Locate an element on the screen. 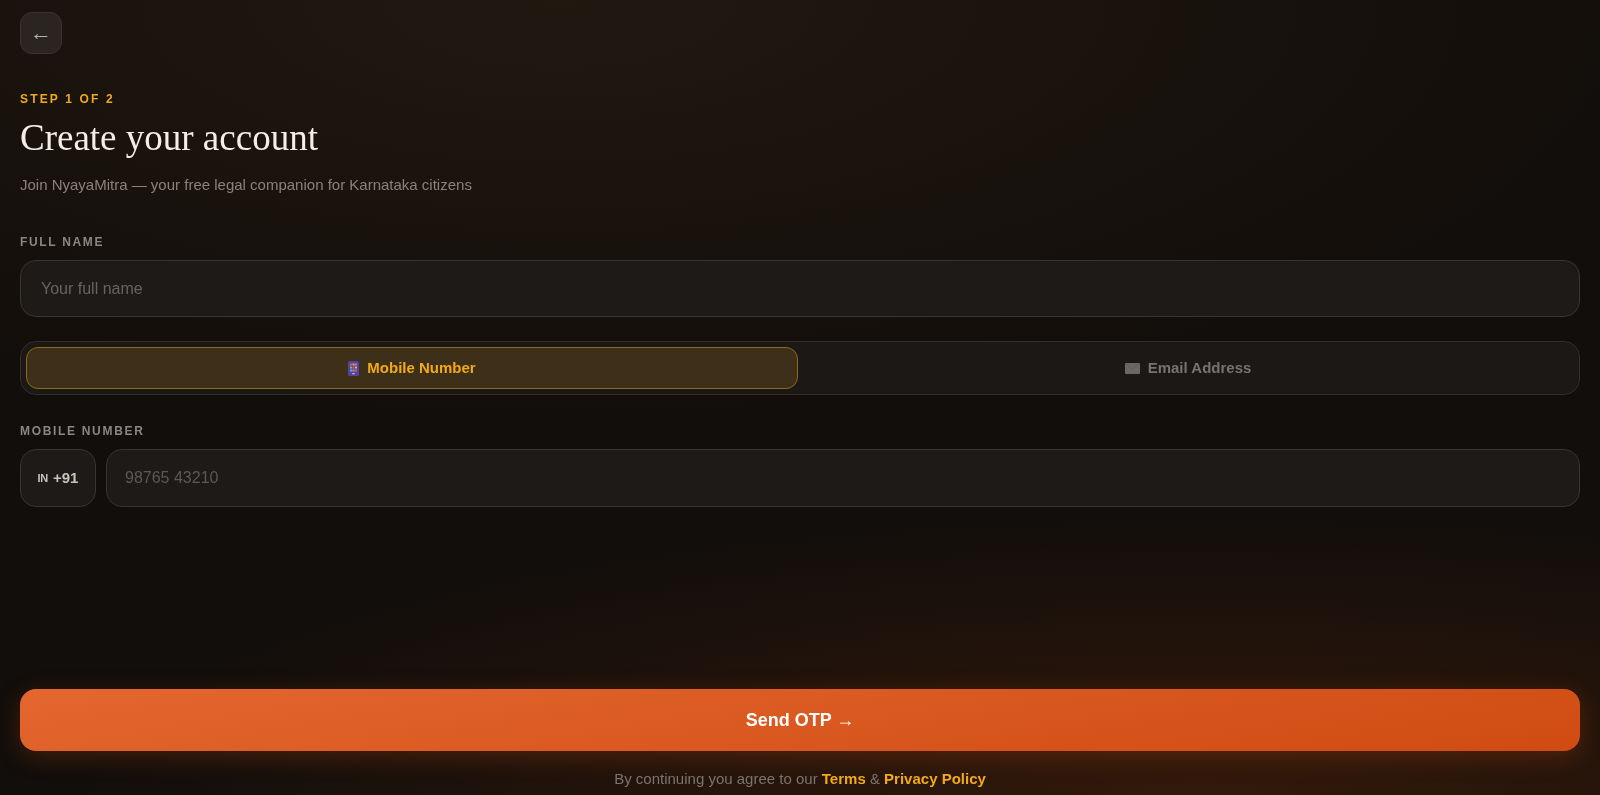 The image size is (1600, 795). privacy-policy-link: Privacy Policy is located at coordinates (935, 778).